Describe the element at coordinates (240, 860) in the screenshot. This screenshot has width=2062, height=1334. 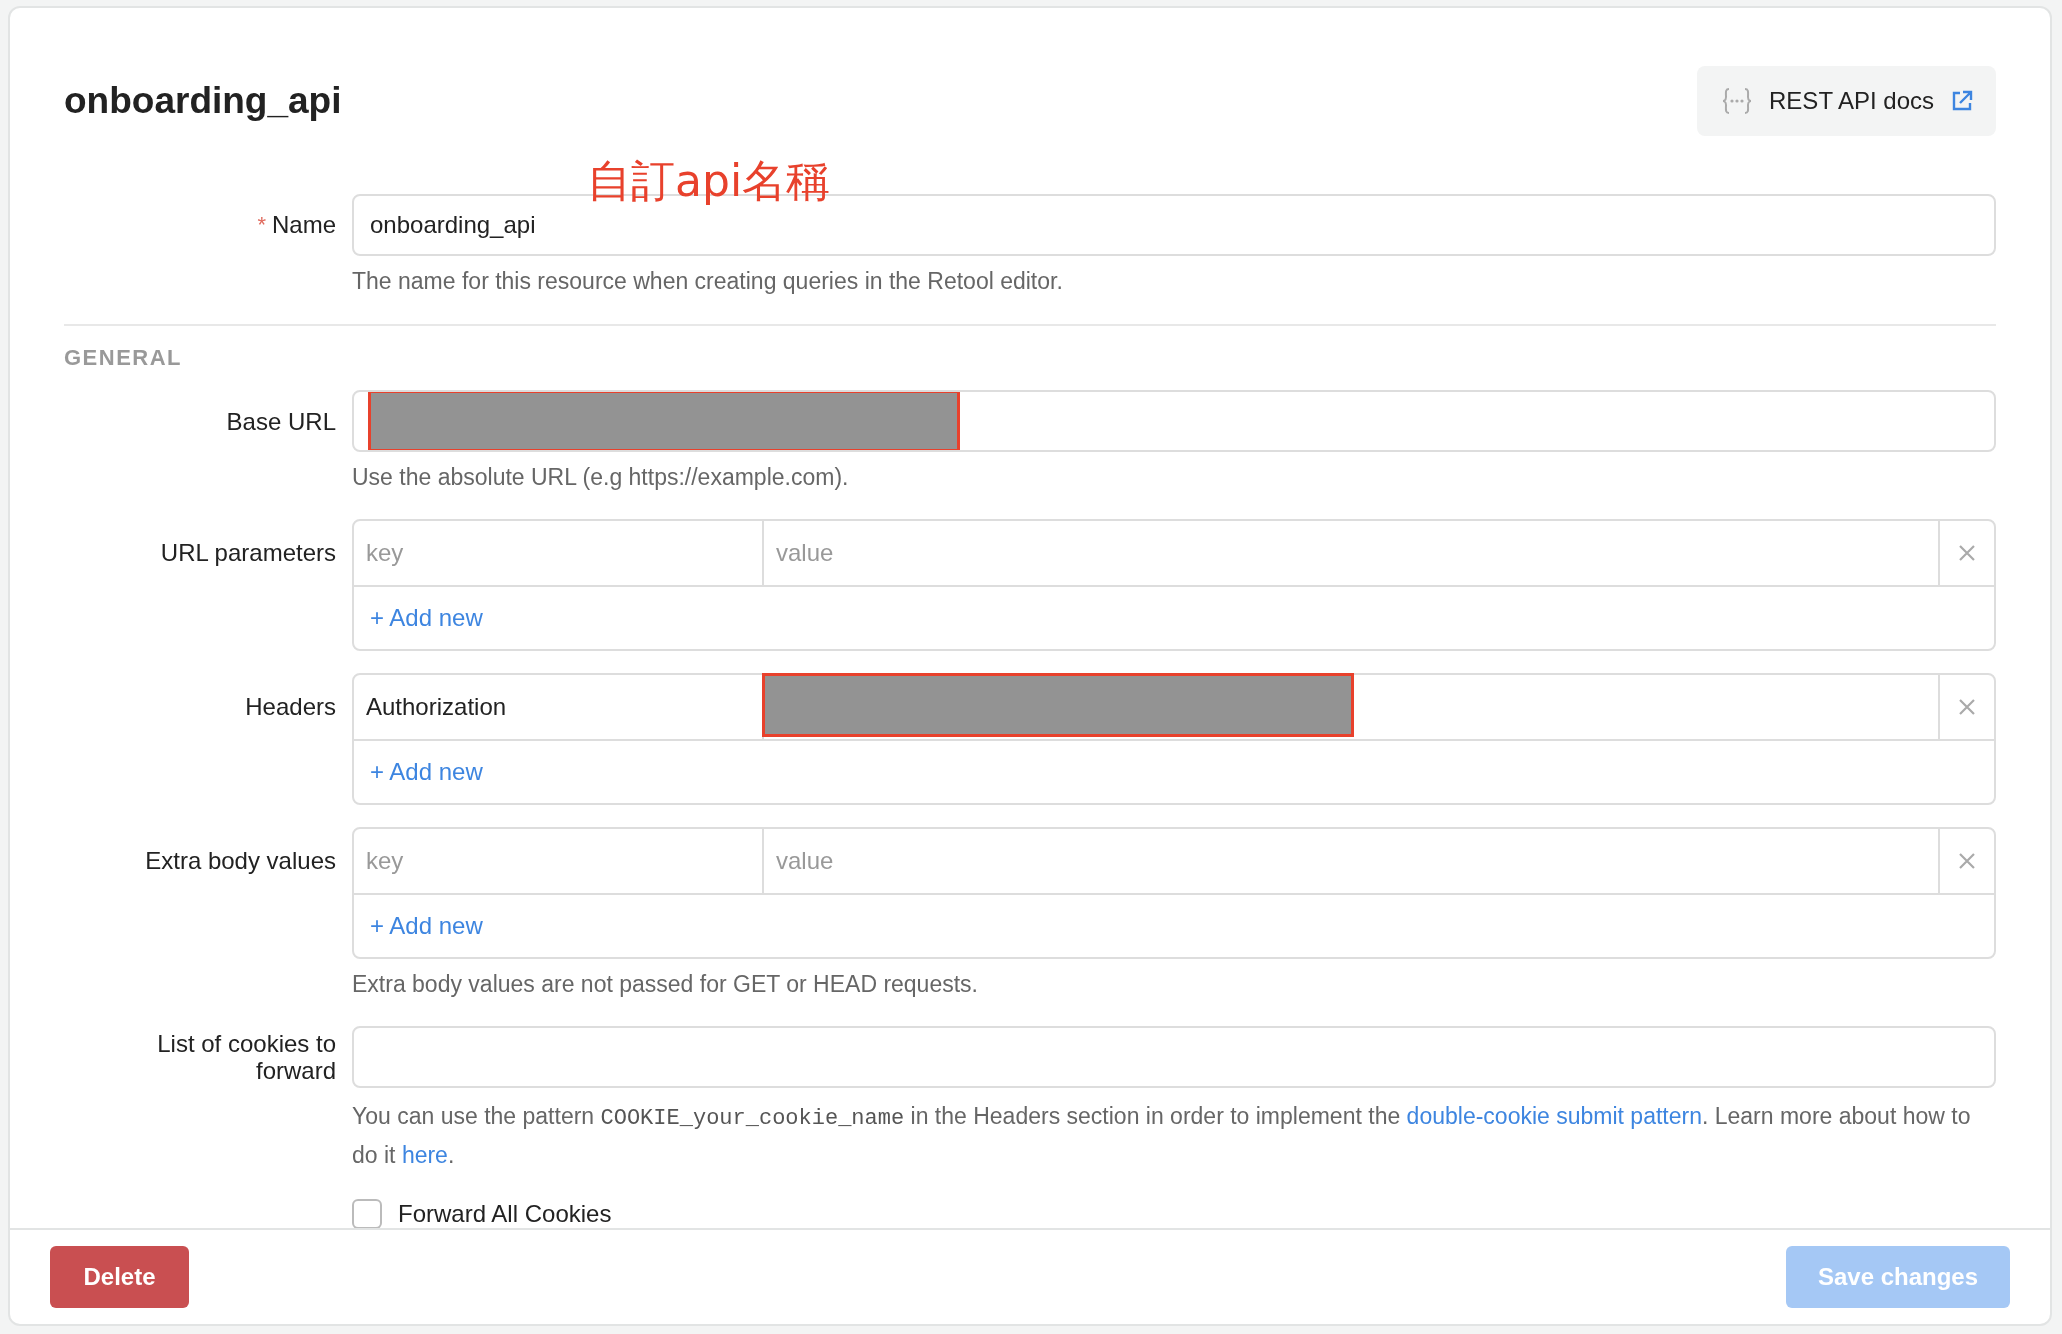
I see `field-label: Extra body values` at that location.